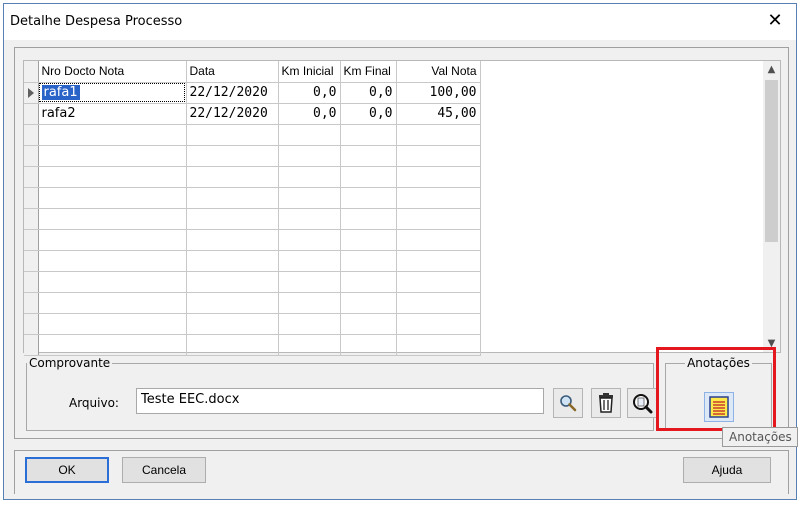 This screenshot has width=800, height=506. I want to click on view-file-button, so click(642, 403).